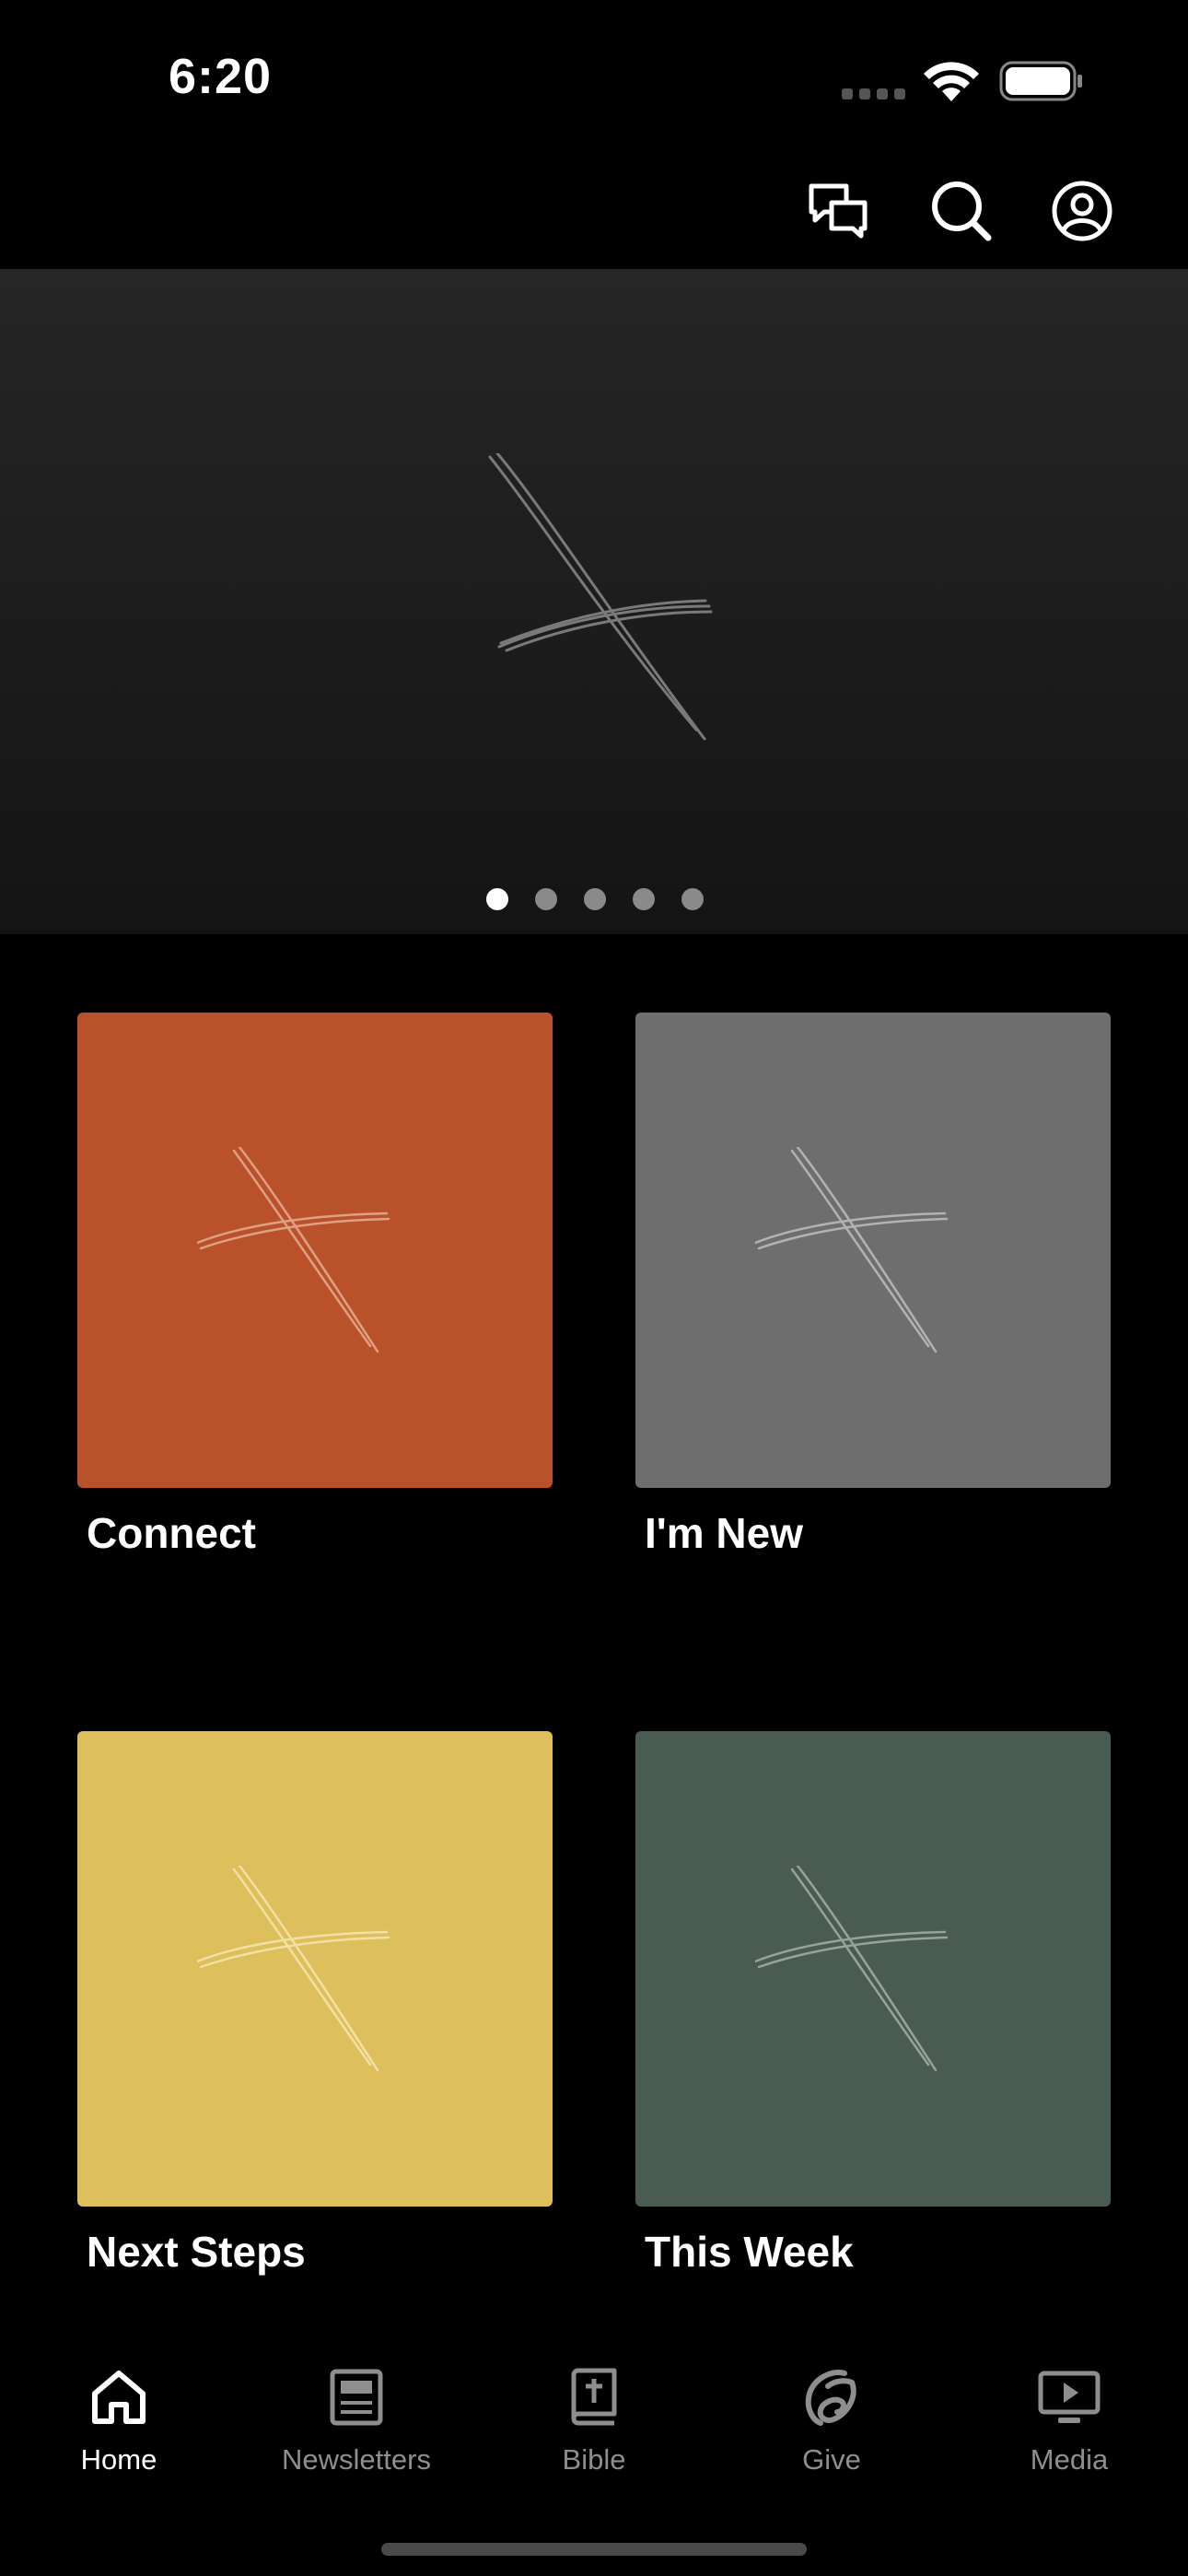  What do you see at coordinates (838, 211) in the screenshot?
I see `chat-icon` at bounding box center [838, 211].